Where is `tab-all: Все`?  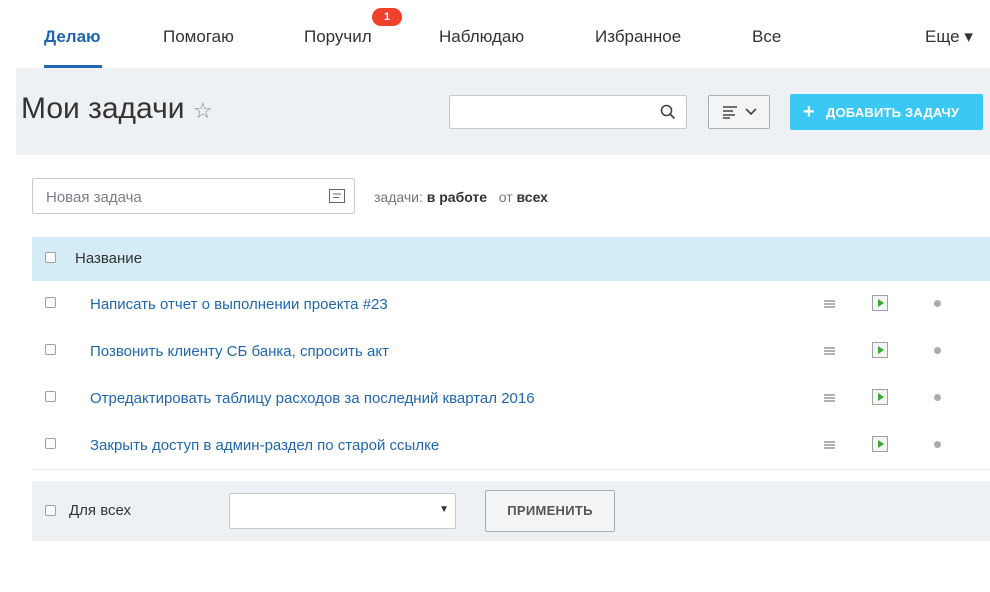
tab-all: Все is located at coordinates (766, 37).